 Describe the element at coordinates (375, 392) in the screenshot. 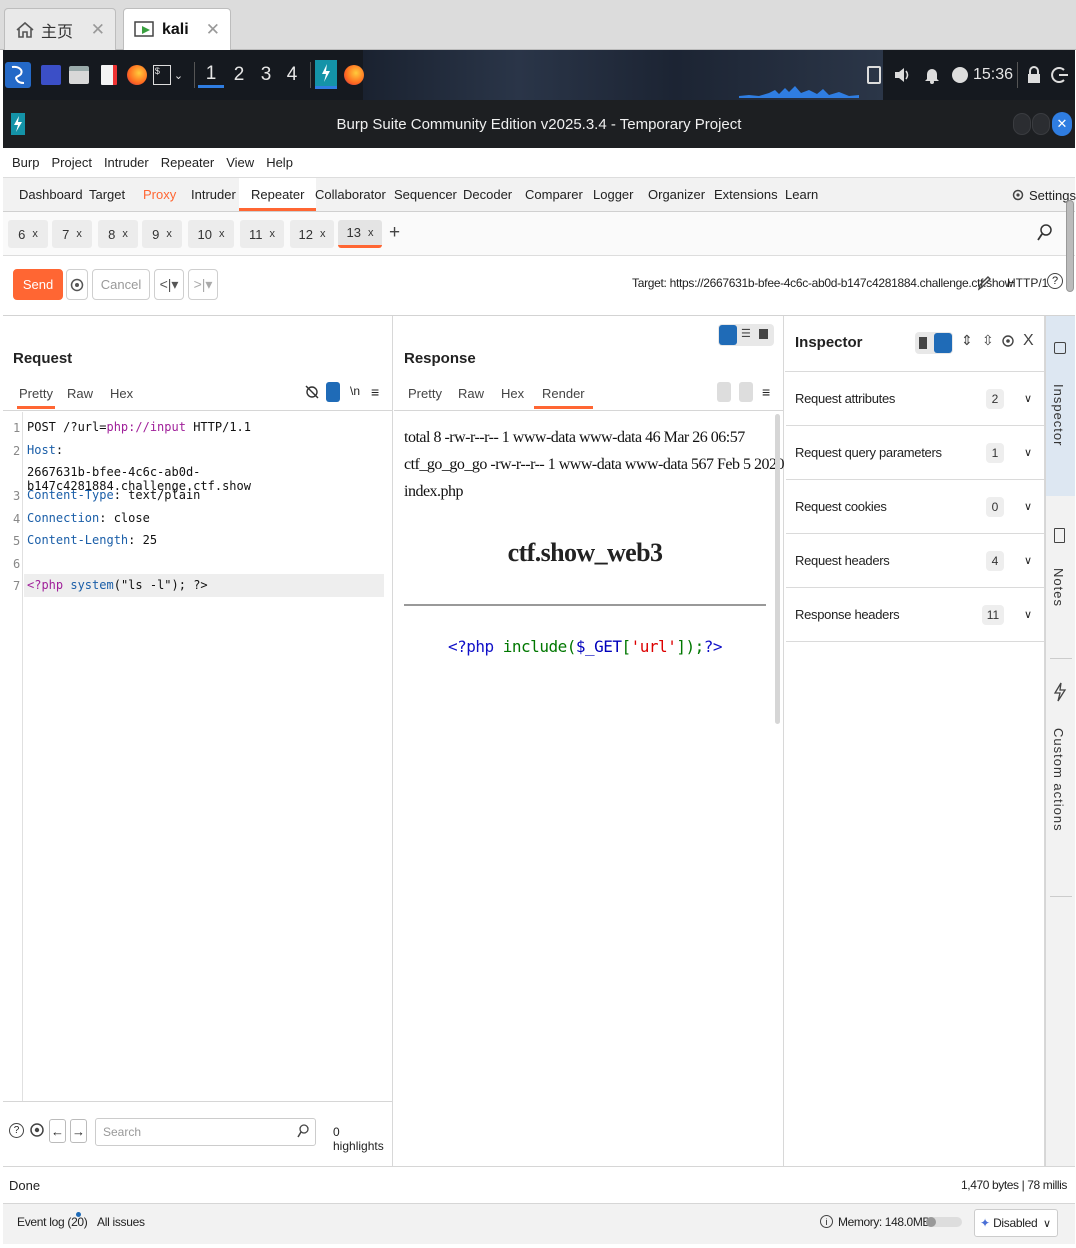

I see `request-menu-icon: ≡` at that location.